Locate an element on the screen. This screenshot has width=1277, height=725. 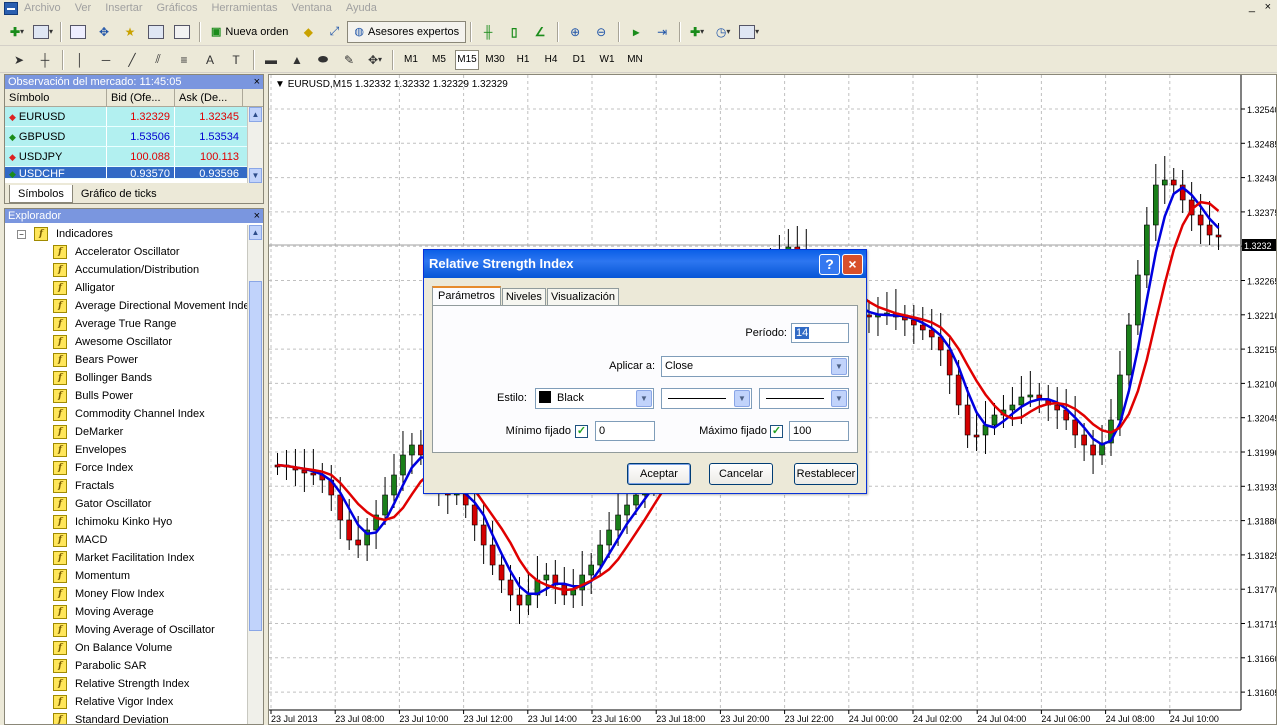
indicator-item: f Moving Average is located at coordinates (126, 612).